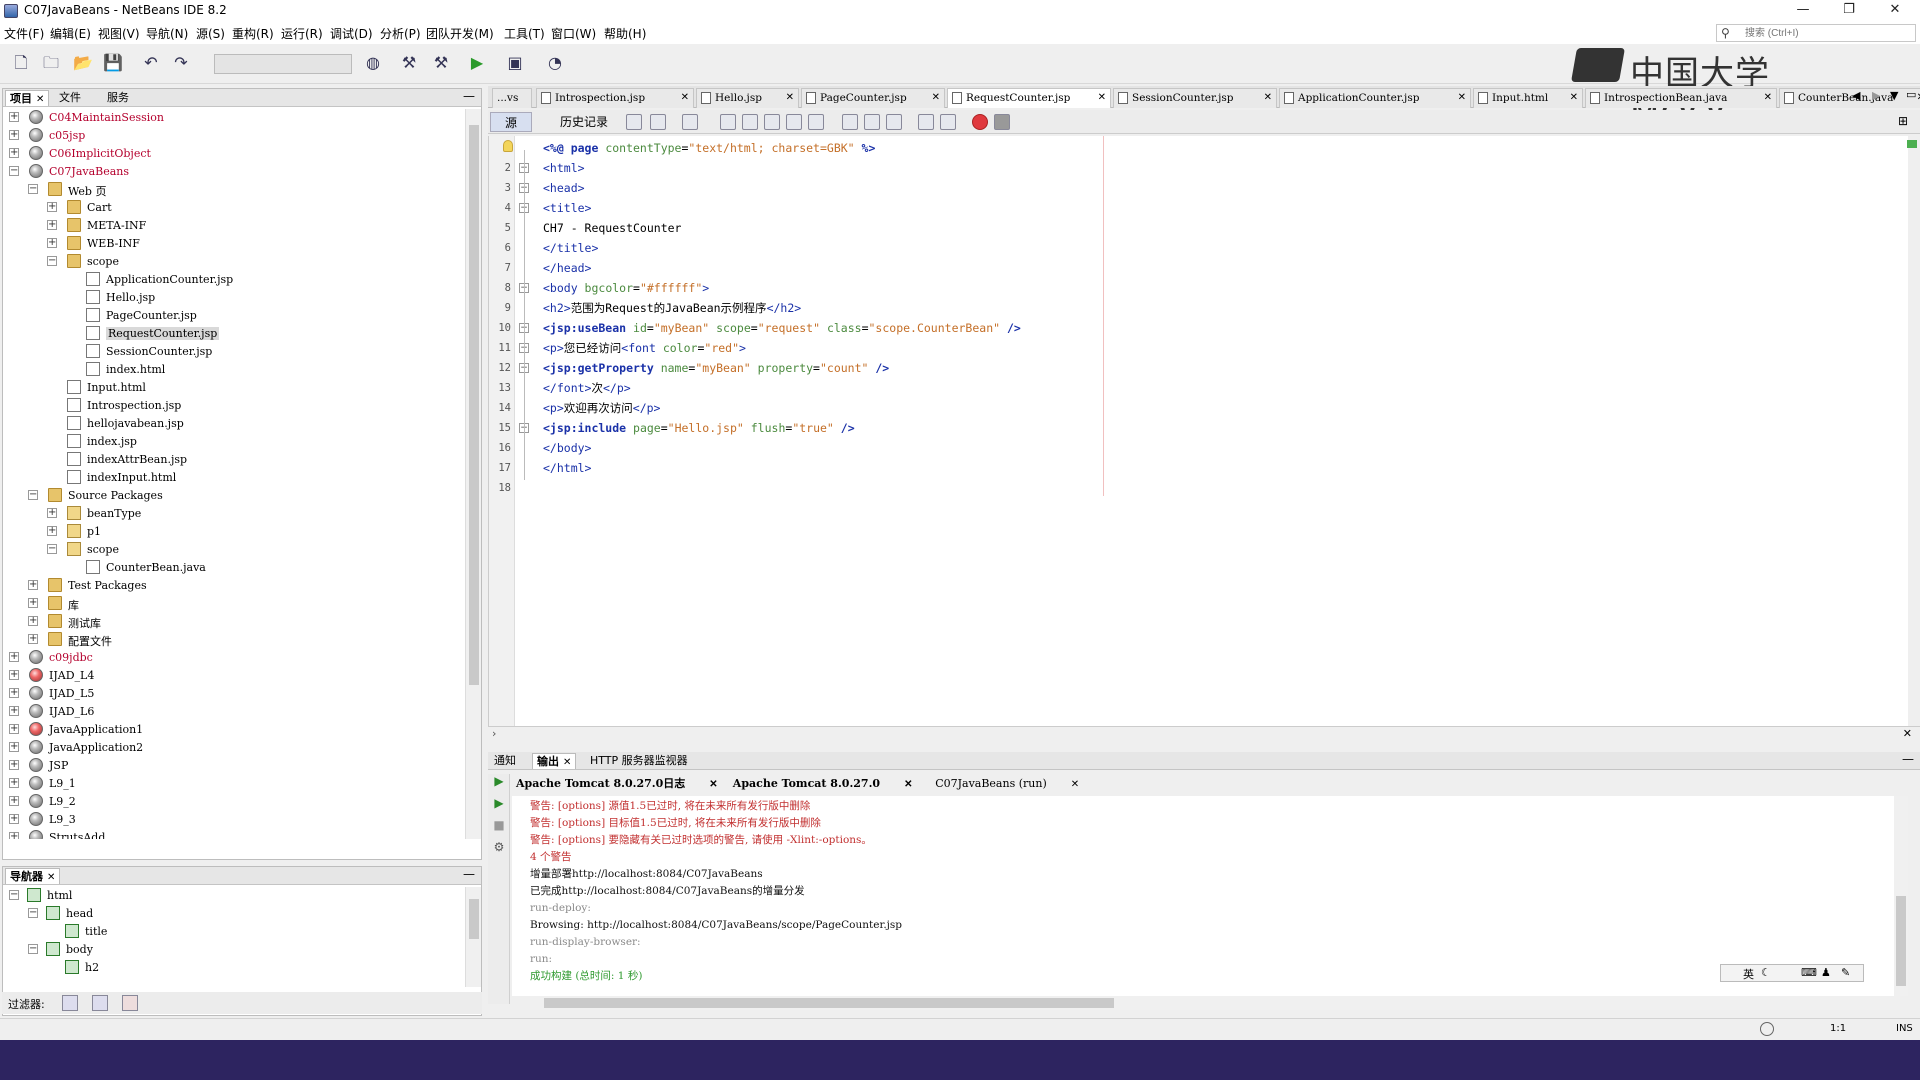  I want to click on tree-item: + StrutsAdd, so click(233, 834).